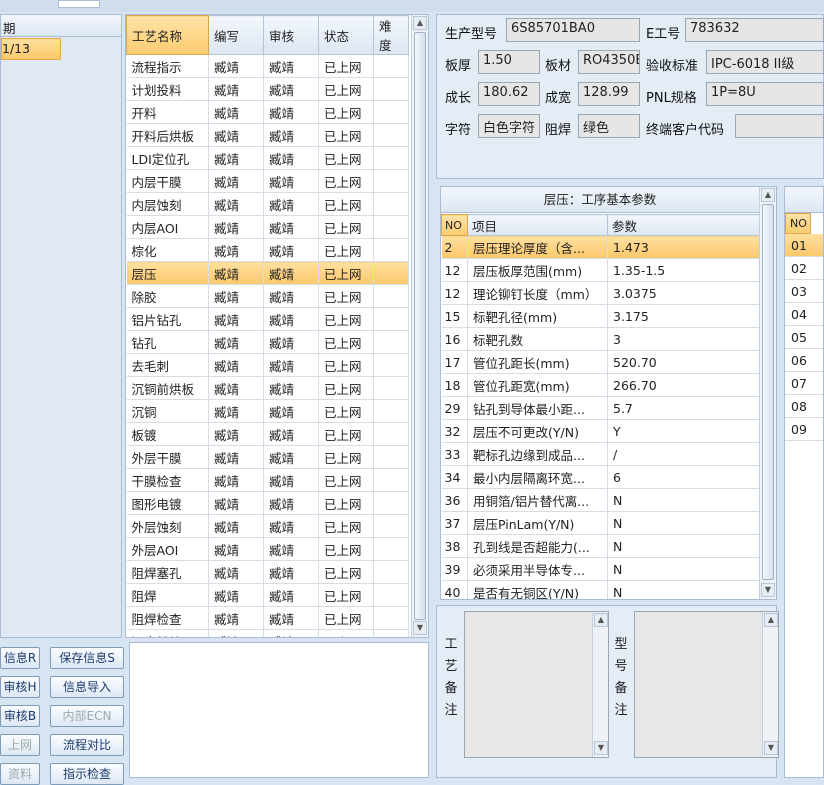 This screenshot has width=824, height=785. Describe the element at coordinates (509, 62) in the screenshot. I see `thickness-field: 1.50` at that location.